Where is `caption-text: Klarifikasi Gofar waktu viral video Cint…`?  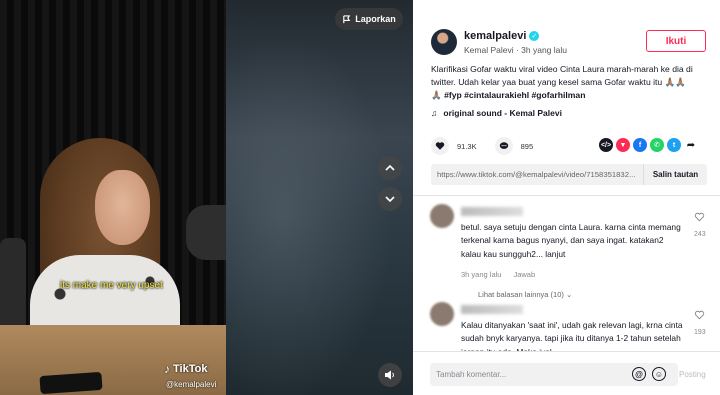 caption-text: Klarifikasi Gofar waktu viral video Cint… is located at coordinates (562, 75).